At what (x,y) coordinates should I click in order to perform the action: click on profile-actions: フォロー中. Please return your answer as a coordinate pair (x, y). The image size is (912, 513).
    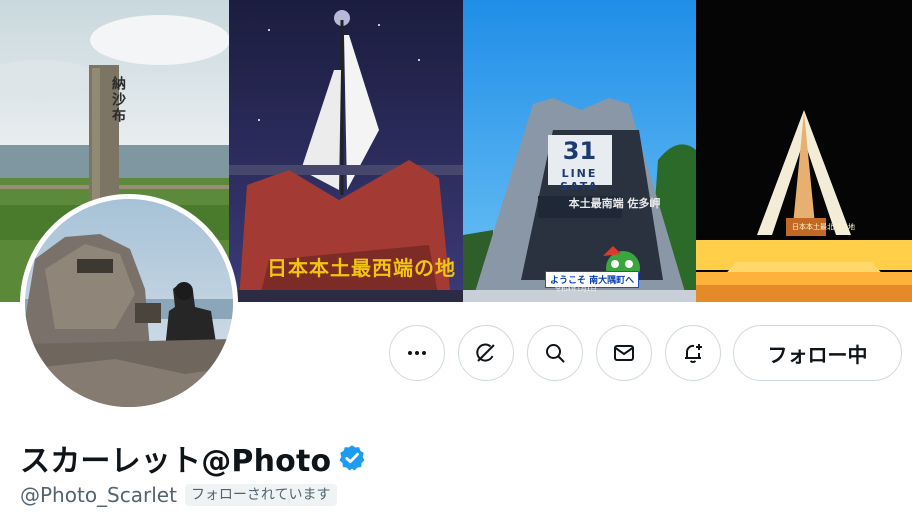
    Looking at the image, I should click on (645, 353).